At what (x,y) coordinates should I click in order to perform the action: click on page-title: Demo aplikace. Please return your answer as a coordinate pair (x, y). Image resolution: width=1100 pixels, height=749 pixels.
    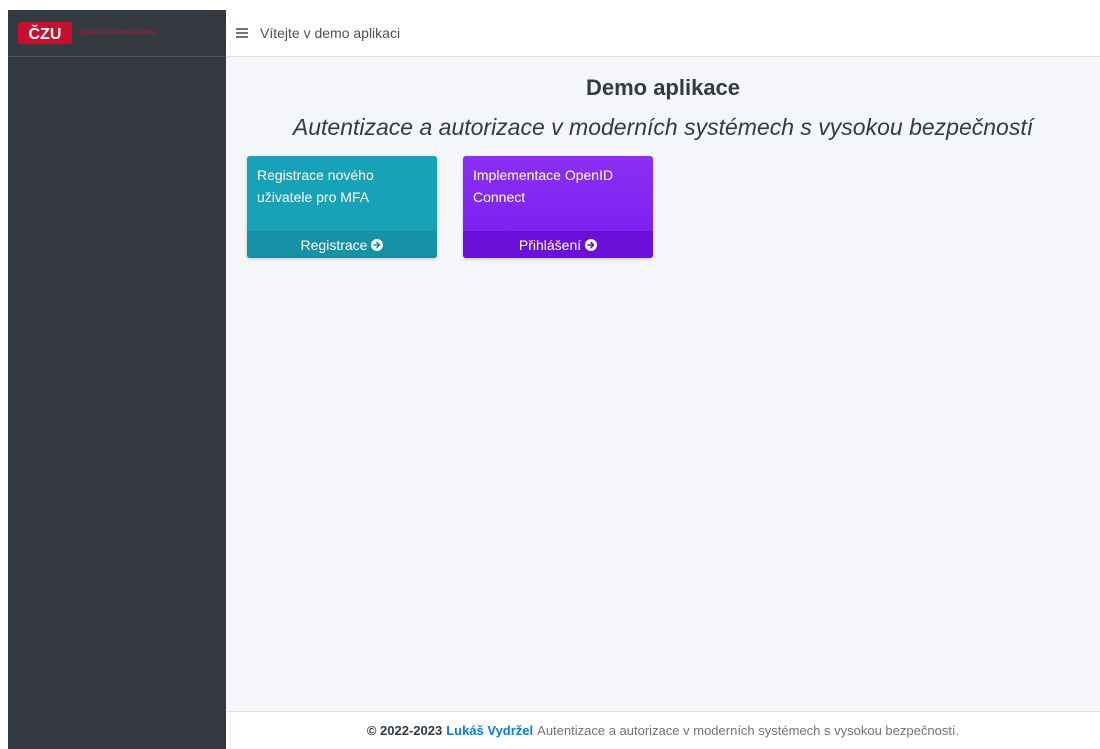
    Looking at the image, I should click on (663, 87).